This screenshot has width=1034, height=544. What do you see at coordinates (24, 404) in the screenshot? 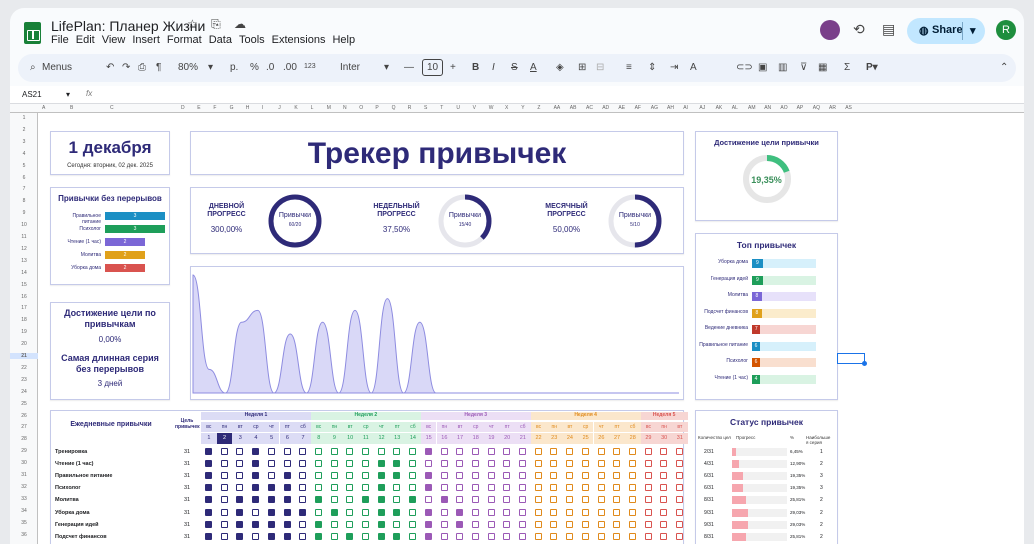
I see `row-header: 25` at bounding box center [24, 404].